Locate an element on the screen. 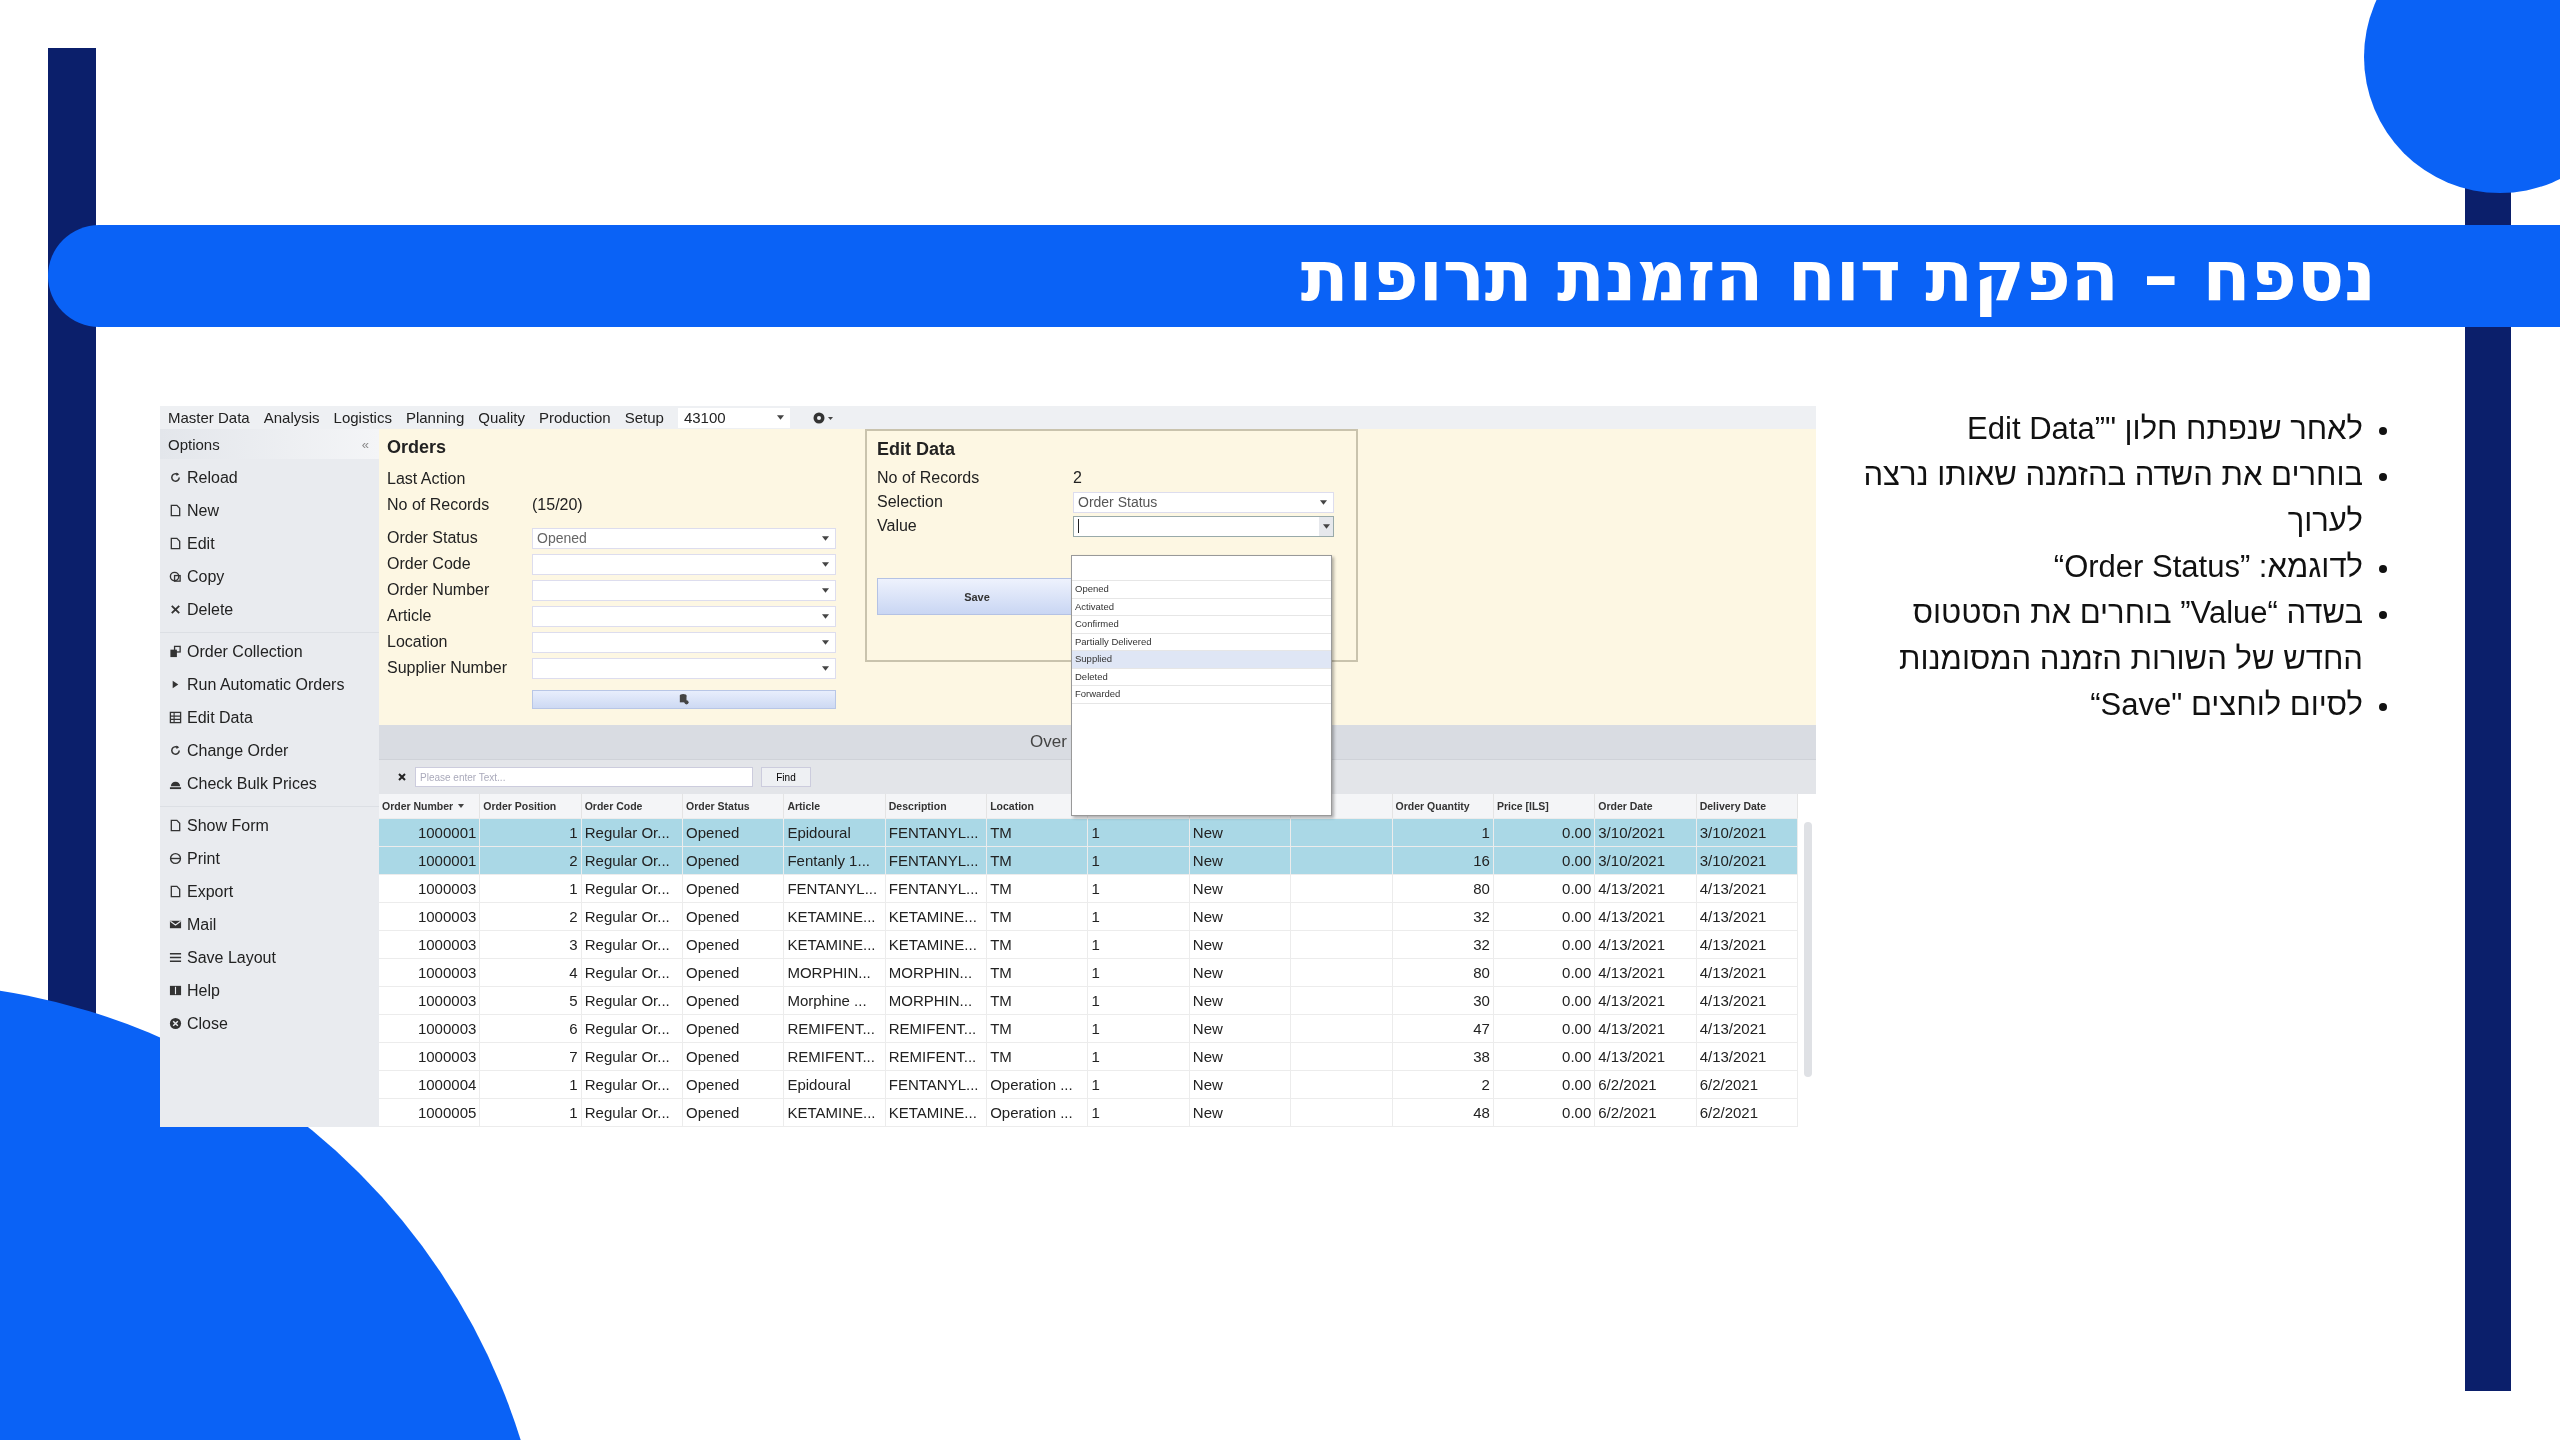 This screenshot has width=2560, height=1440. menu-item: Setup is located at coordinates (644, 417).